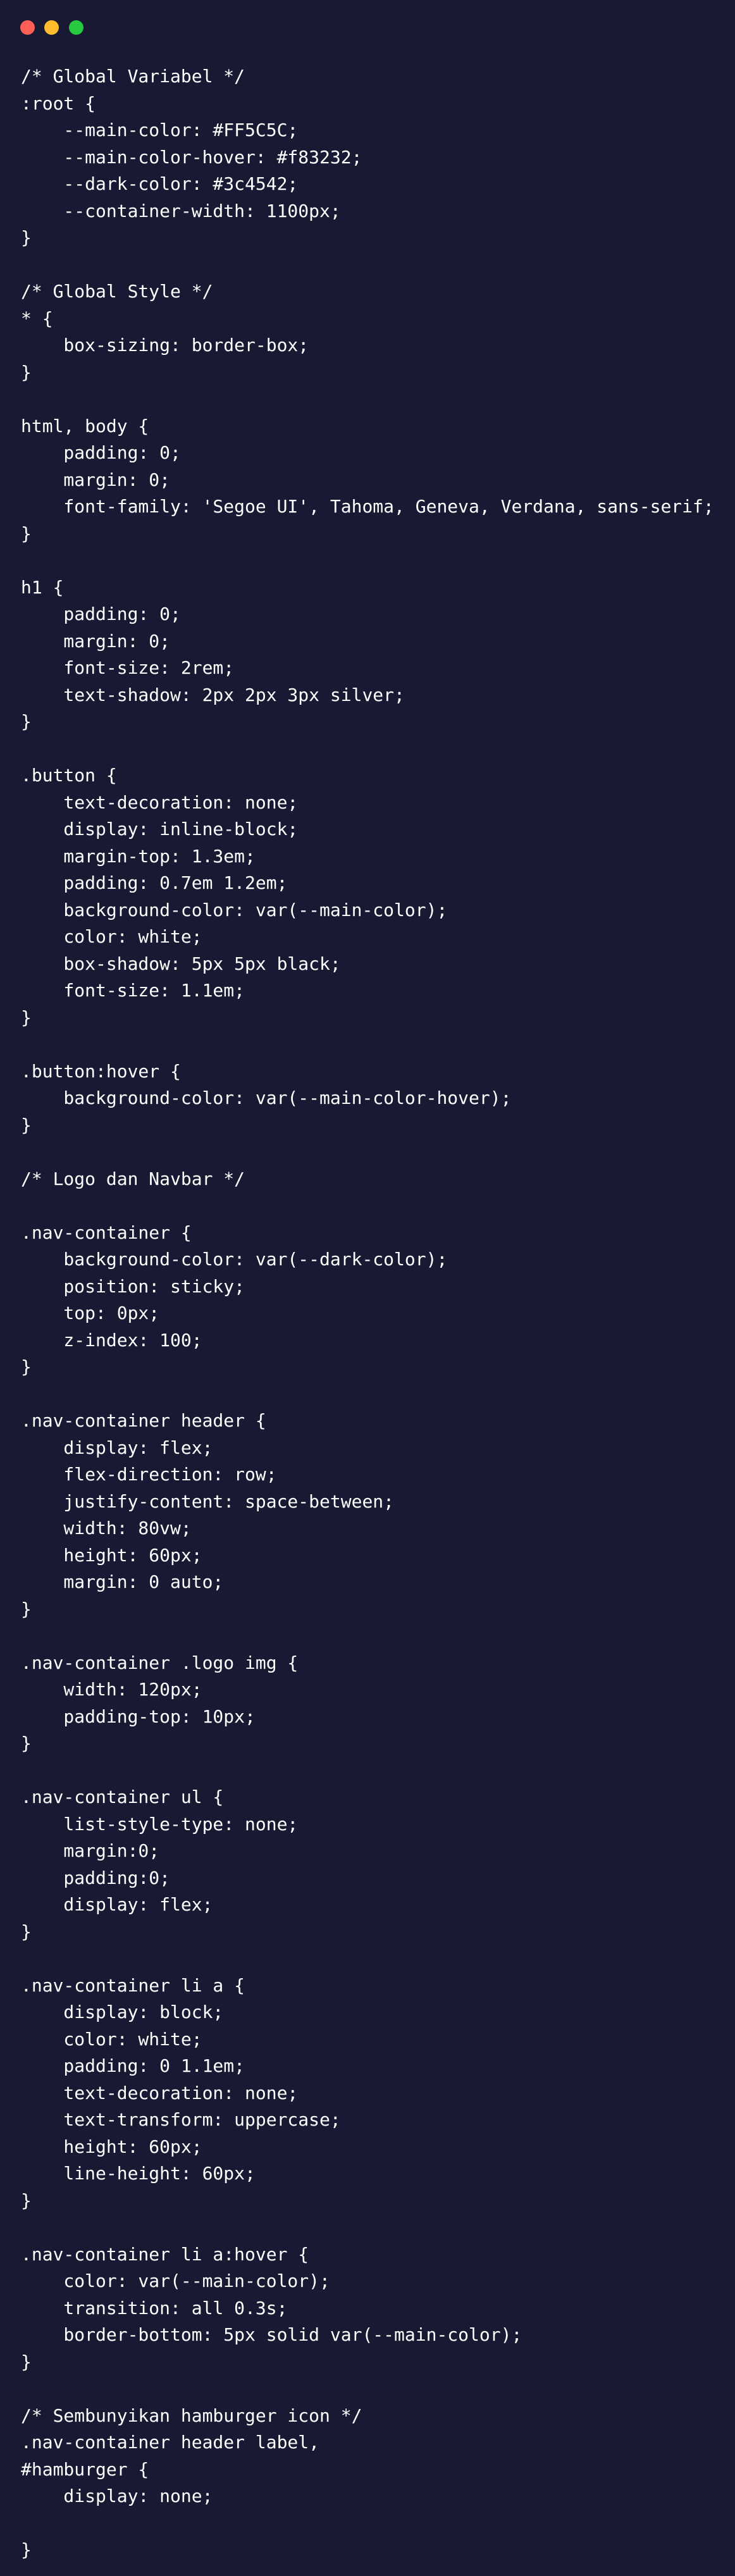 This screenshot has width=735, height=2576. Describe the element at coordinates (213, 695) in the screenshot. I see `code-line: text-shadow: 2px 2px 3px silver;` at that location.